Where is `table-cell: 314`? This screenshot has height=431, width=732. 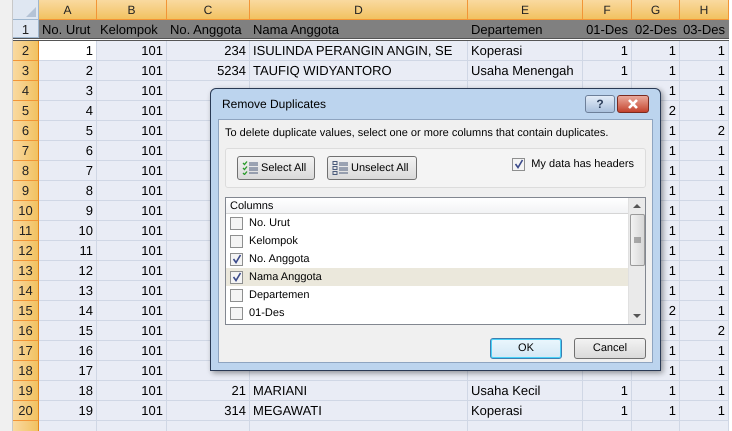 table-cell: 314 is located at coordinates (208, 411).